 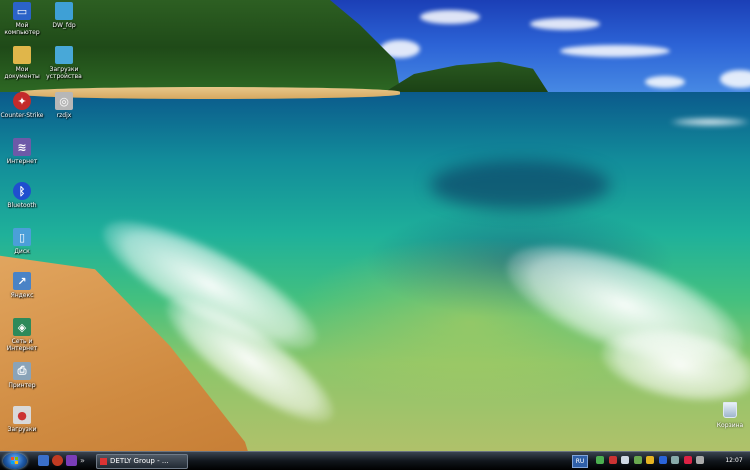 I want to click on desktop-icon-my-computer: ▭ Мой компьютер, so click(x=22, y=19).